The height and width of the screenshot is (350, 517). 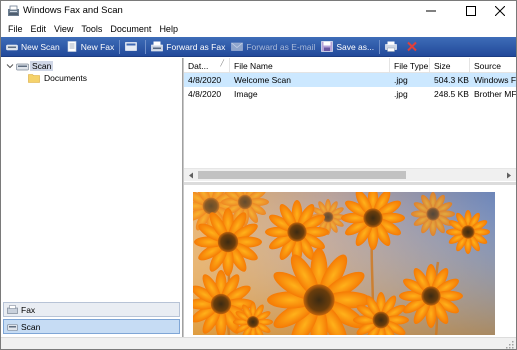 I want to click on table-row: 4/8/2020 Image .jpg 248.5 KB Brother MFC, so click(x=350, y=94).